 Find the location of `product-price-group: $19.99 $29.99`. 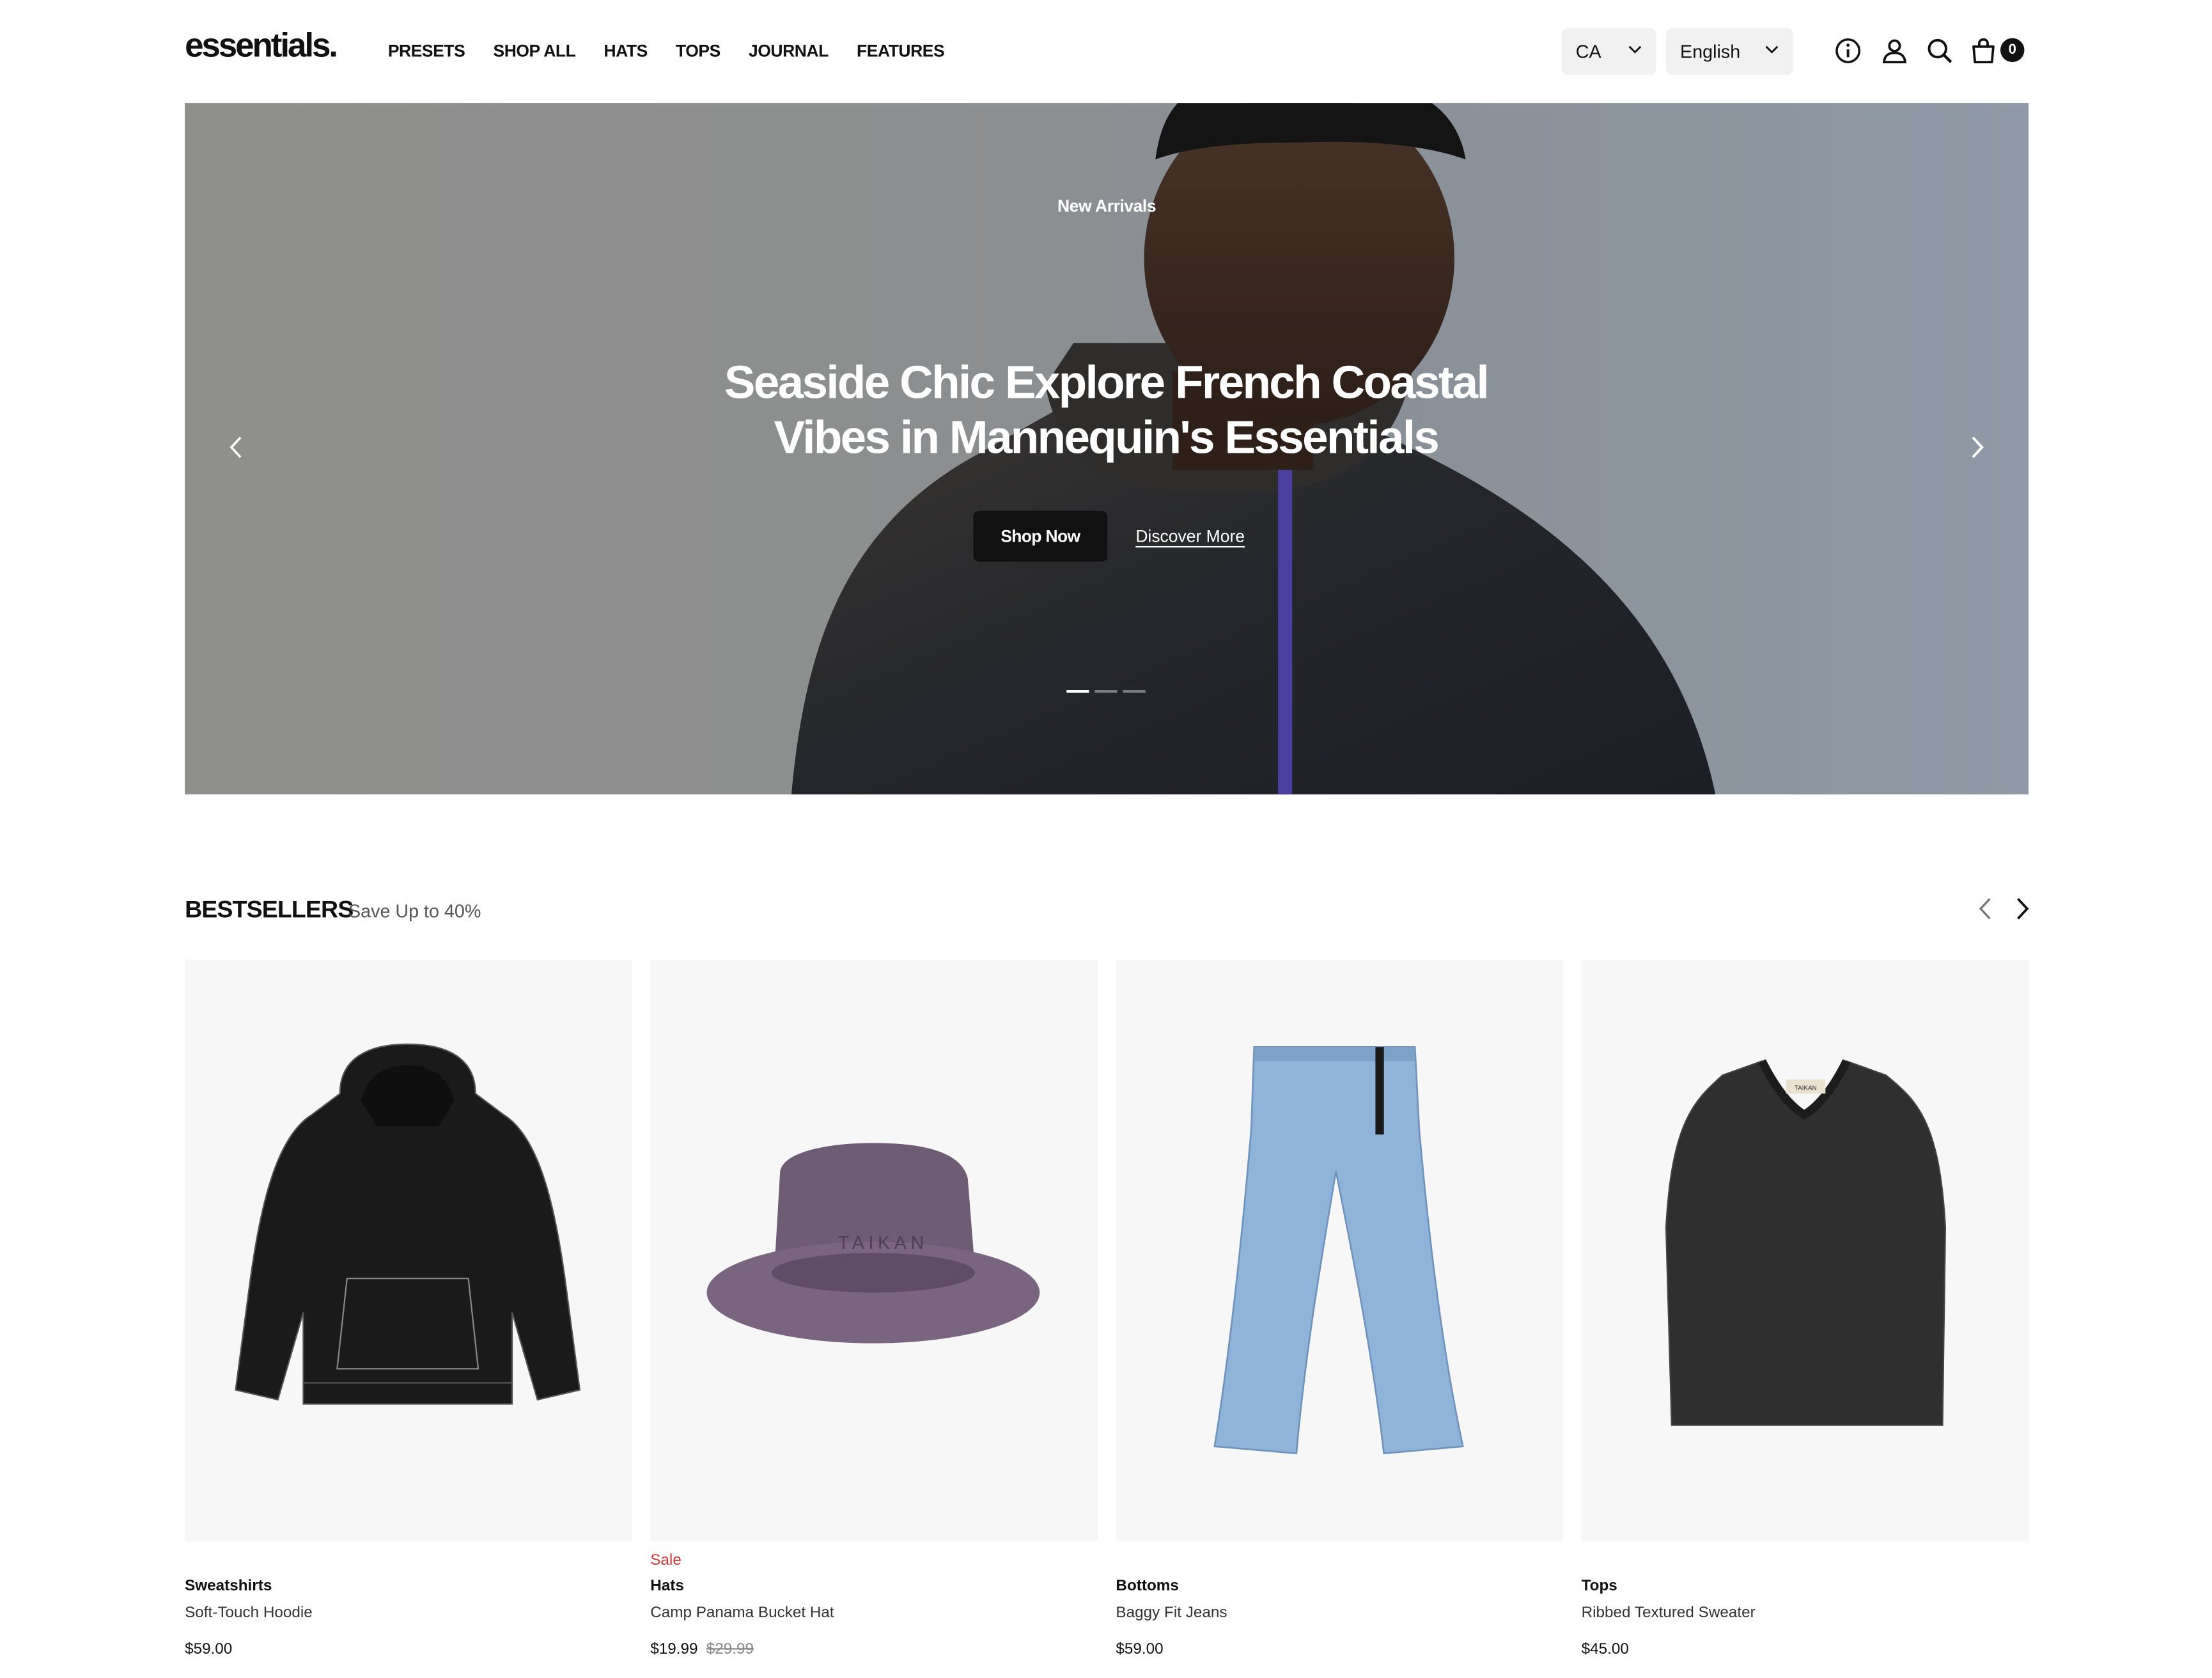

product-price-group: $19.99 $29.99 is located at coordinates (702, 1649).